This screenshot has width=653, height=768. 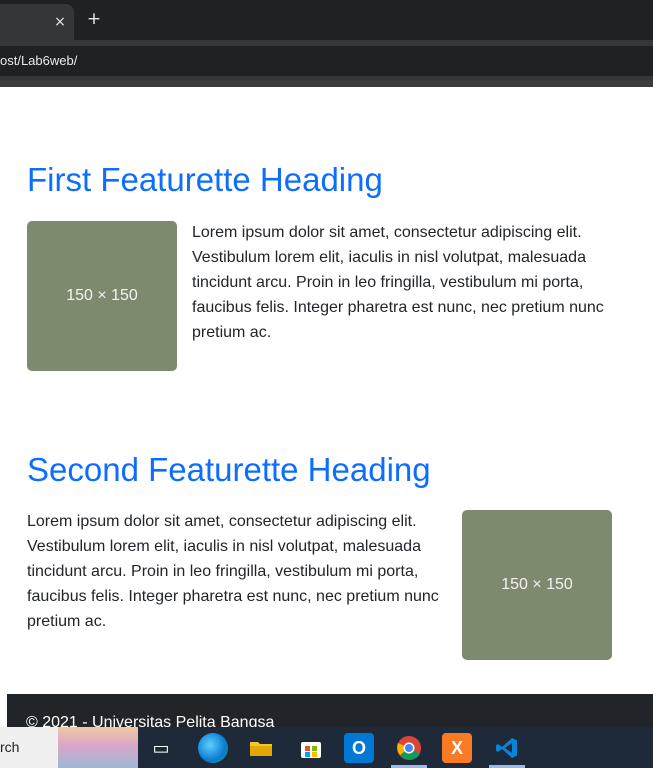 I want to click on close-tab-icon: ×, so click(x=60, y=22).